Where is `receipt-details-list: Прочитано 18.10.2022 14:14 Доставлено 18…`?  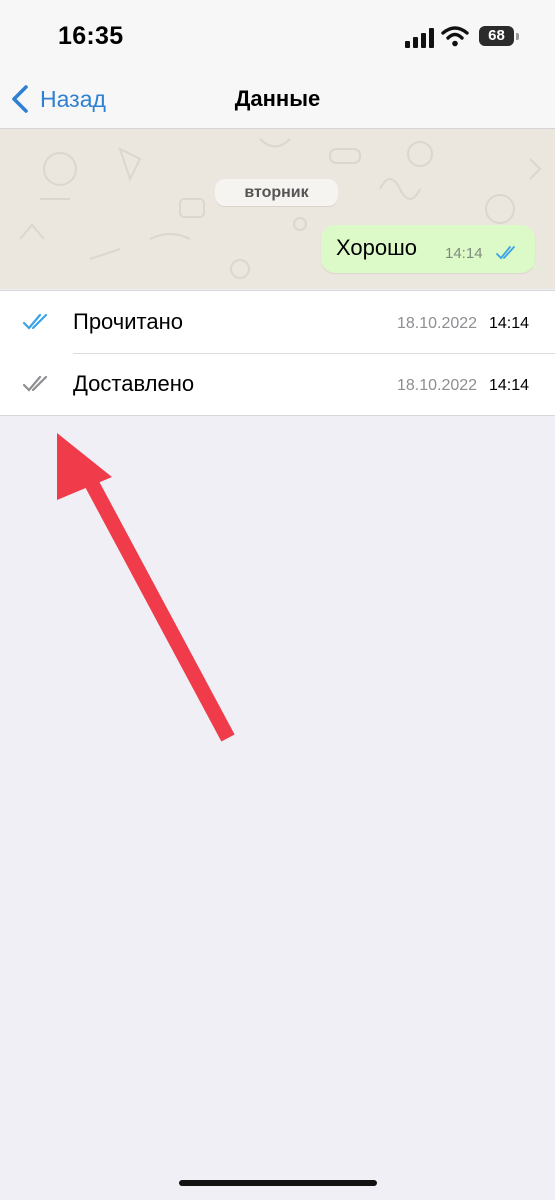
receipt-details-list: Прочитано 18.10.2022 14:14 Доставлено 18… is located at coordinates (277, 353).